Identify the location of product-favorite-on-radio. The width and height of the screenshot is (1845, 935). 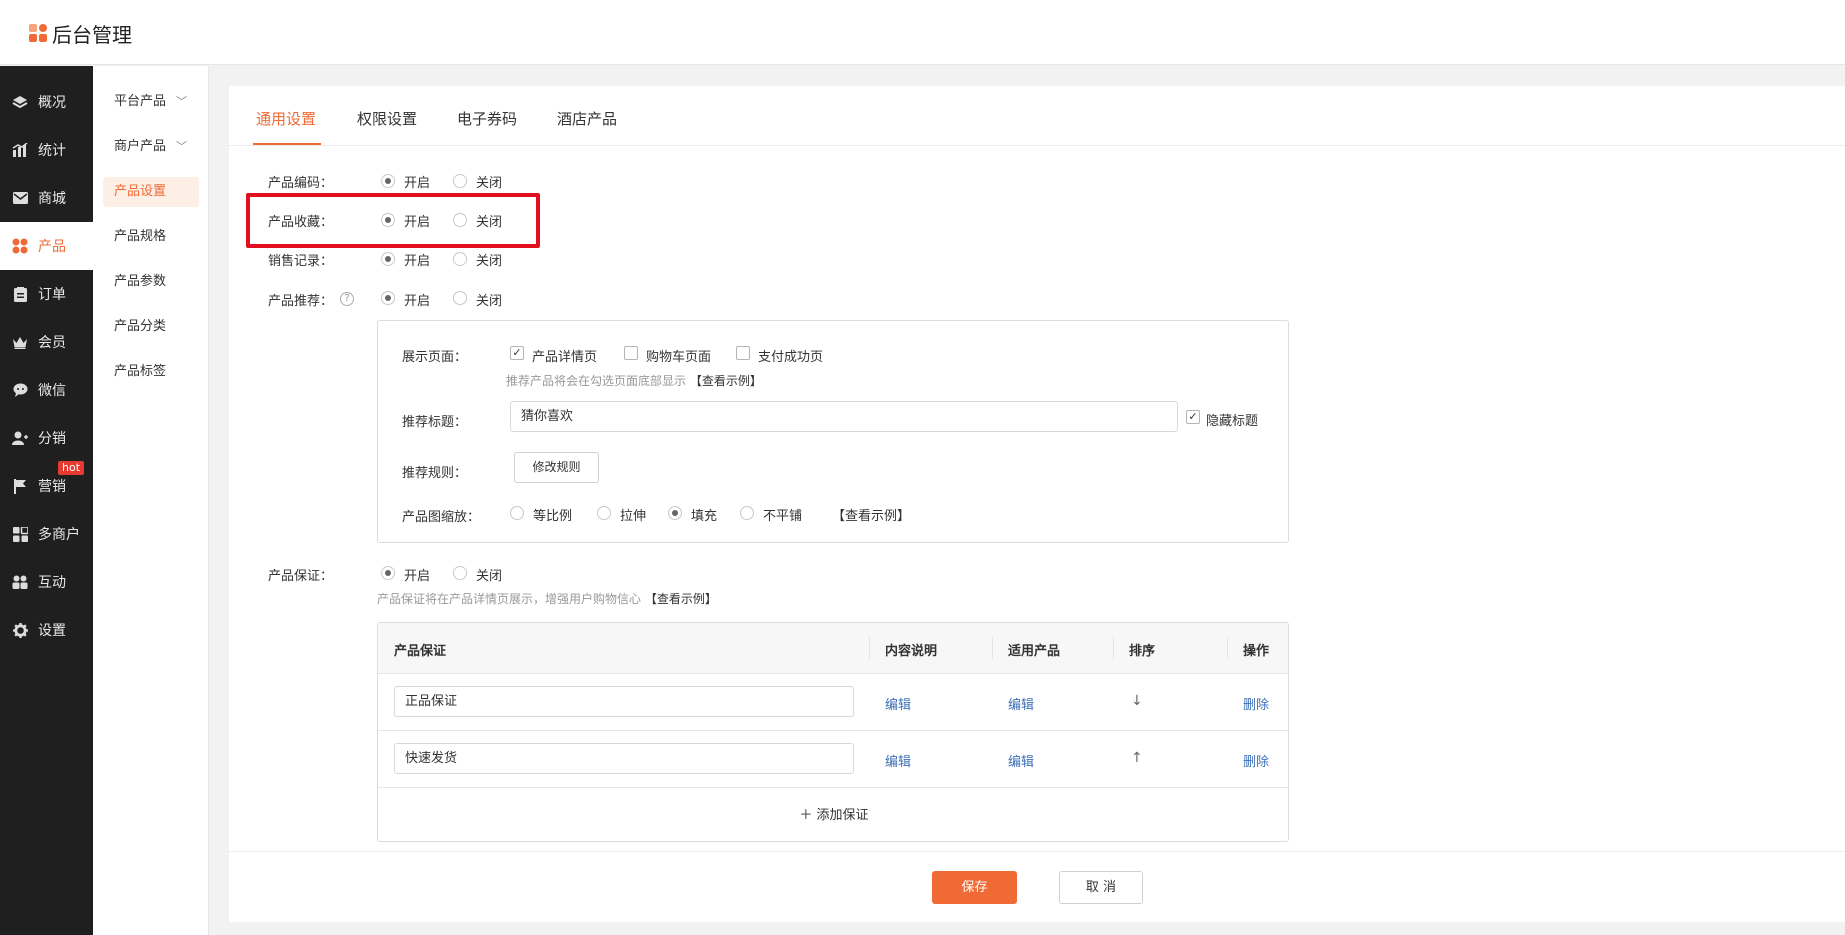
(388, 220).